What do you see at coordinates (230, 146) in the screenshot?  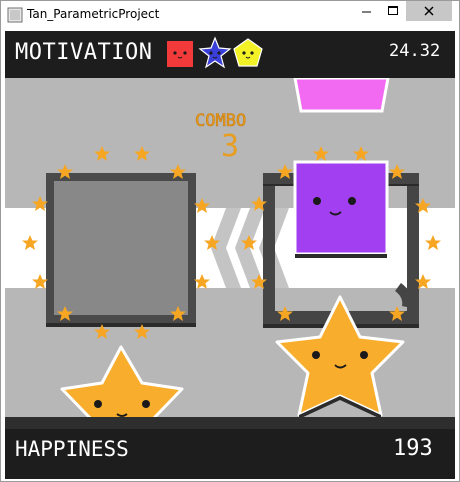 I see `combo-count: 3` at bounding box center [230, 146].